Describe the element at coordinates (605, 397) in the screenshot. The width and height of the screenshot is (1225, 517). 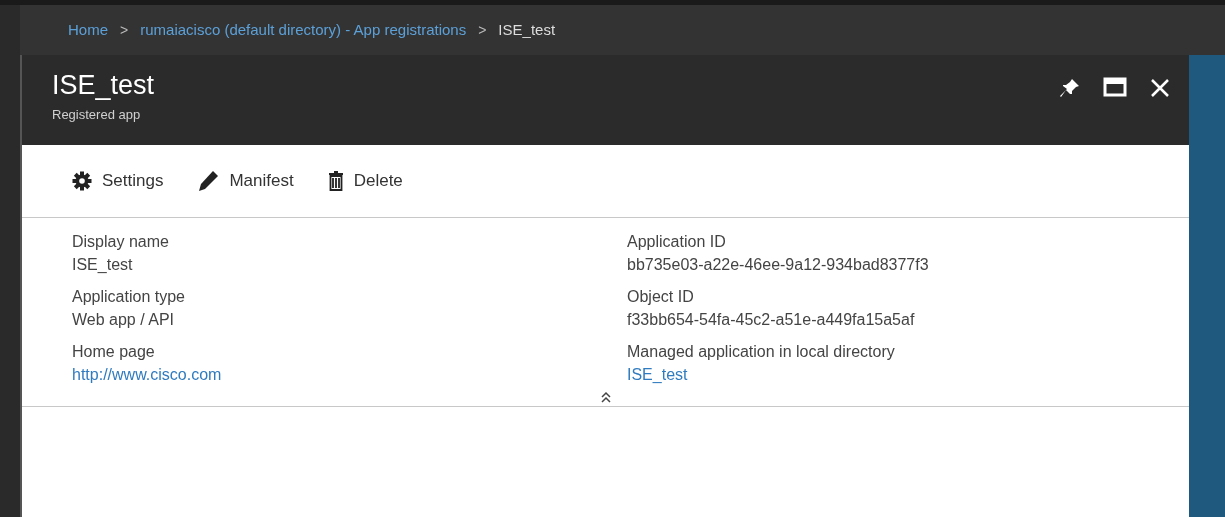
I see `collapse-icon` at that location.